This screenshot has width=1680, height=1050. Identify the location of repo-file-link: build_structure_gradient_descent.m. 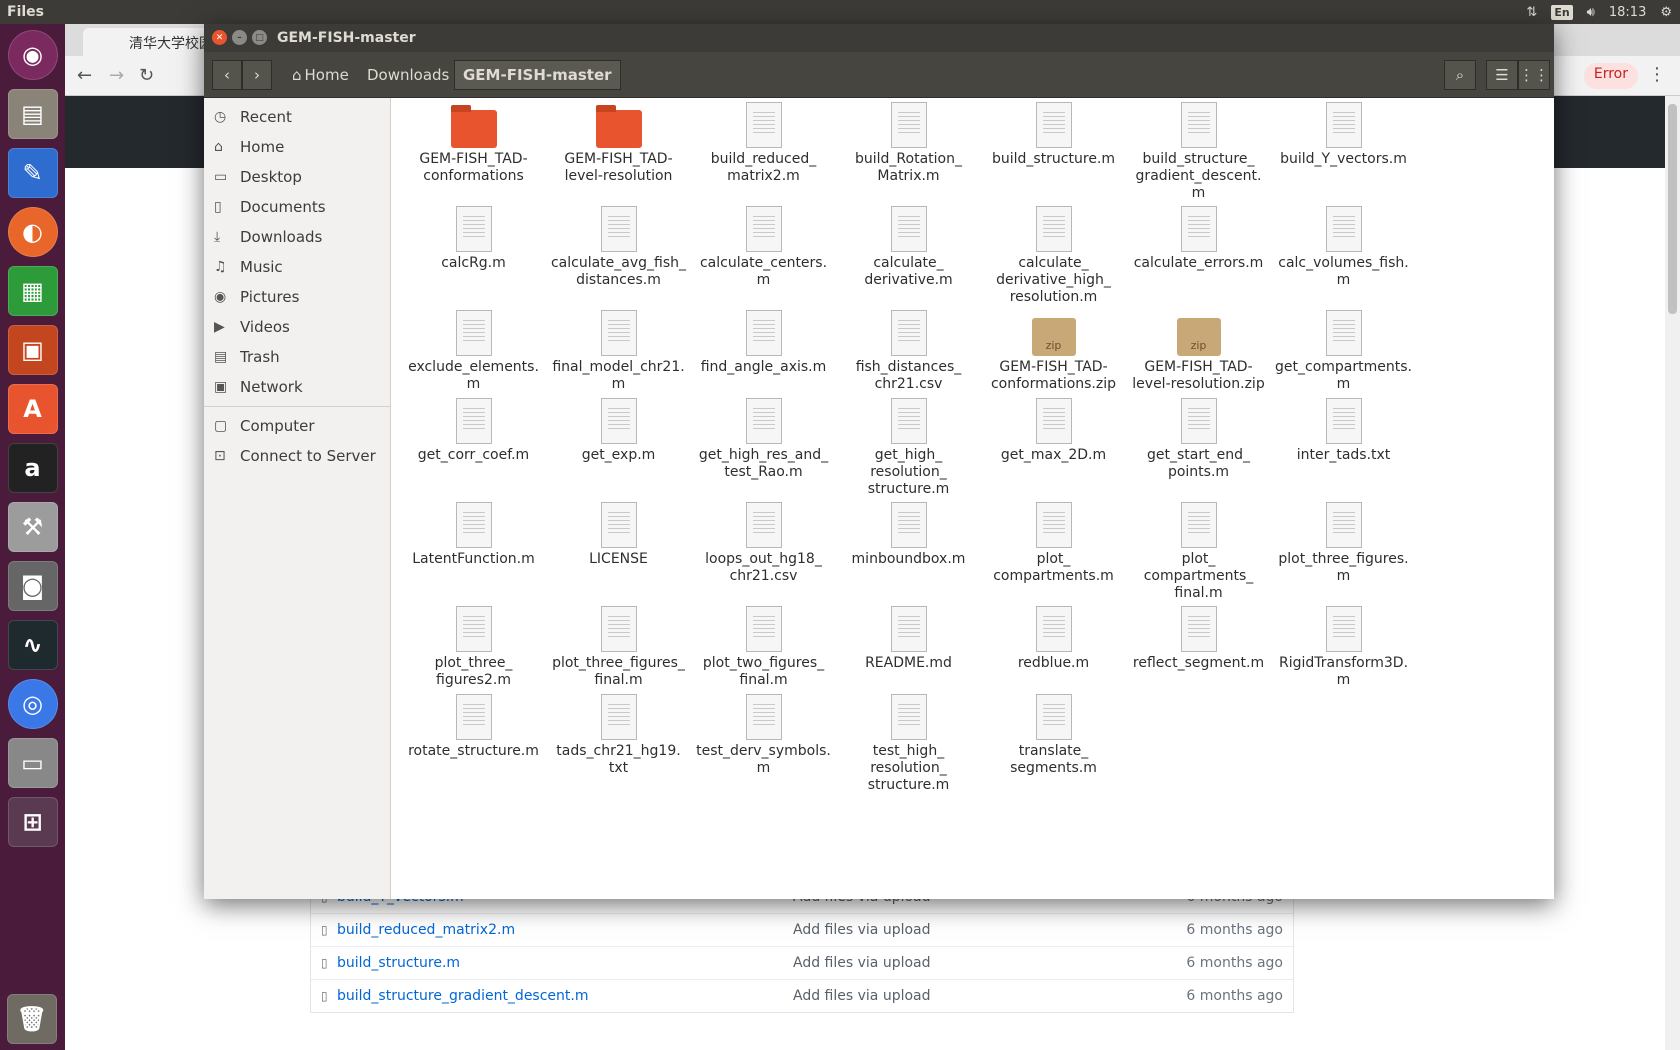
(463, 996).